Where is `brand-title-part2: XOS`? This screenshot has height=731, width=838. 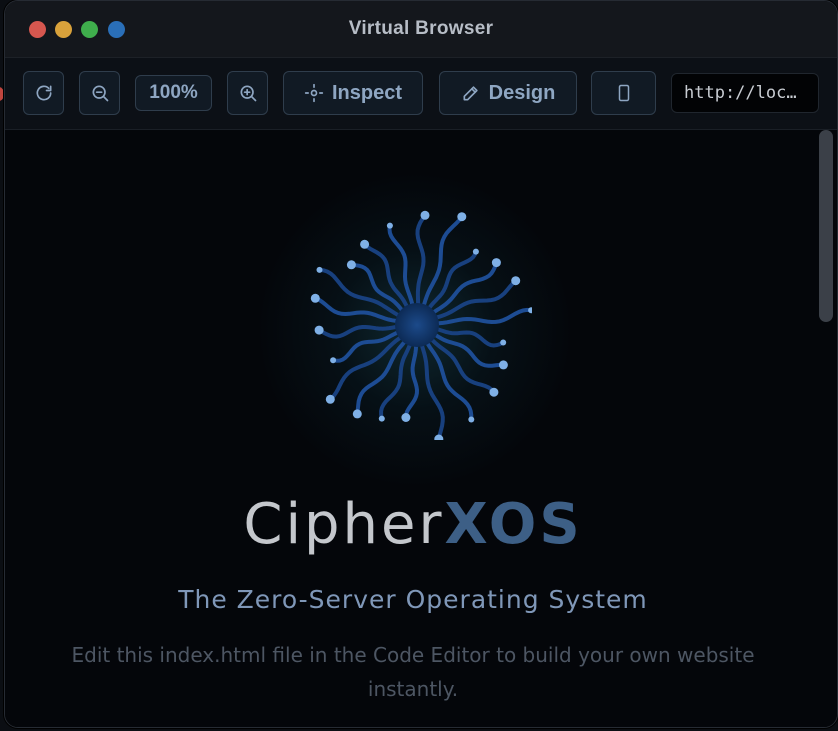
brand-title-part2: XOS is located at coordinates (513, 524).